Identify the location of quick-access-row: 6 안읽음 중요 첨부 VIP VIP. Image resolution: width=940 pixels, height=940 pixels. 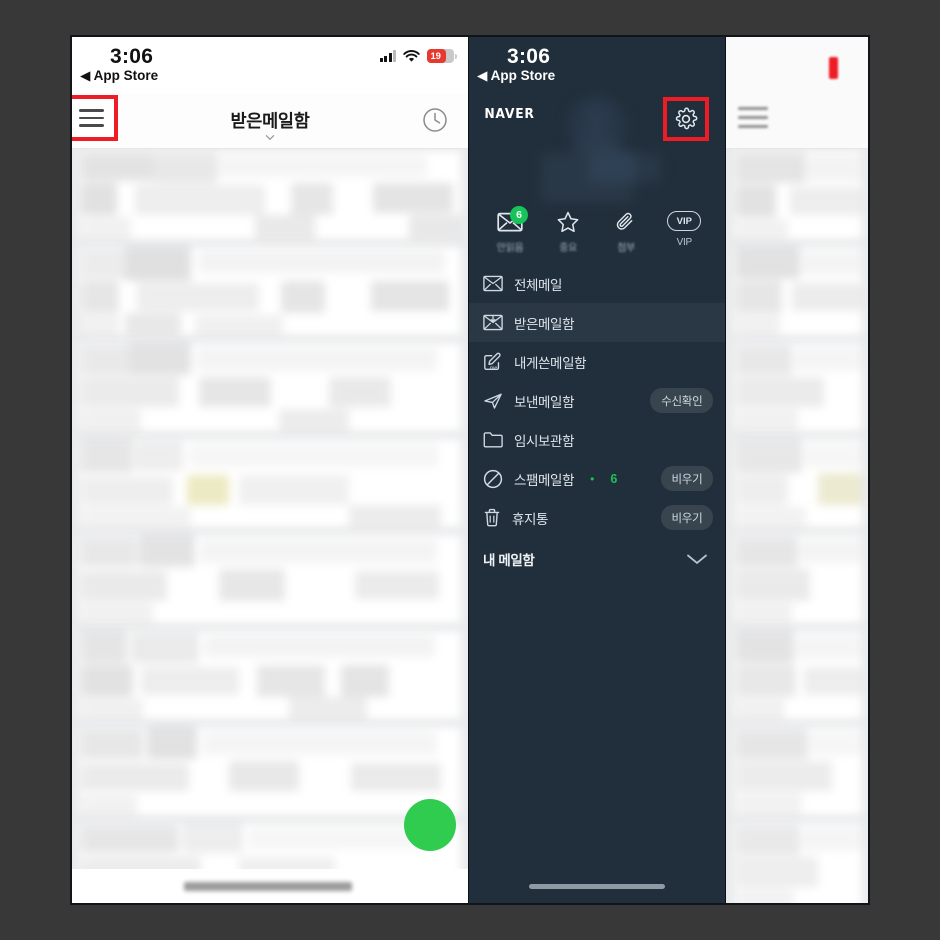
(597, 230).